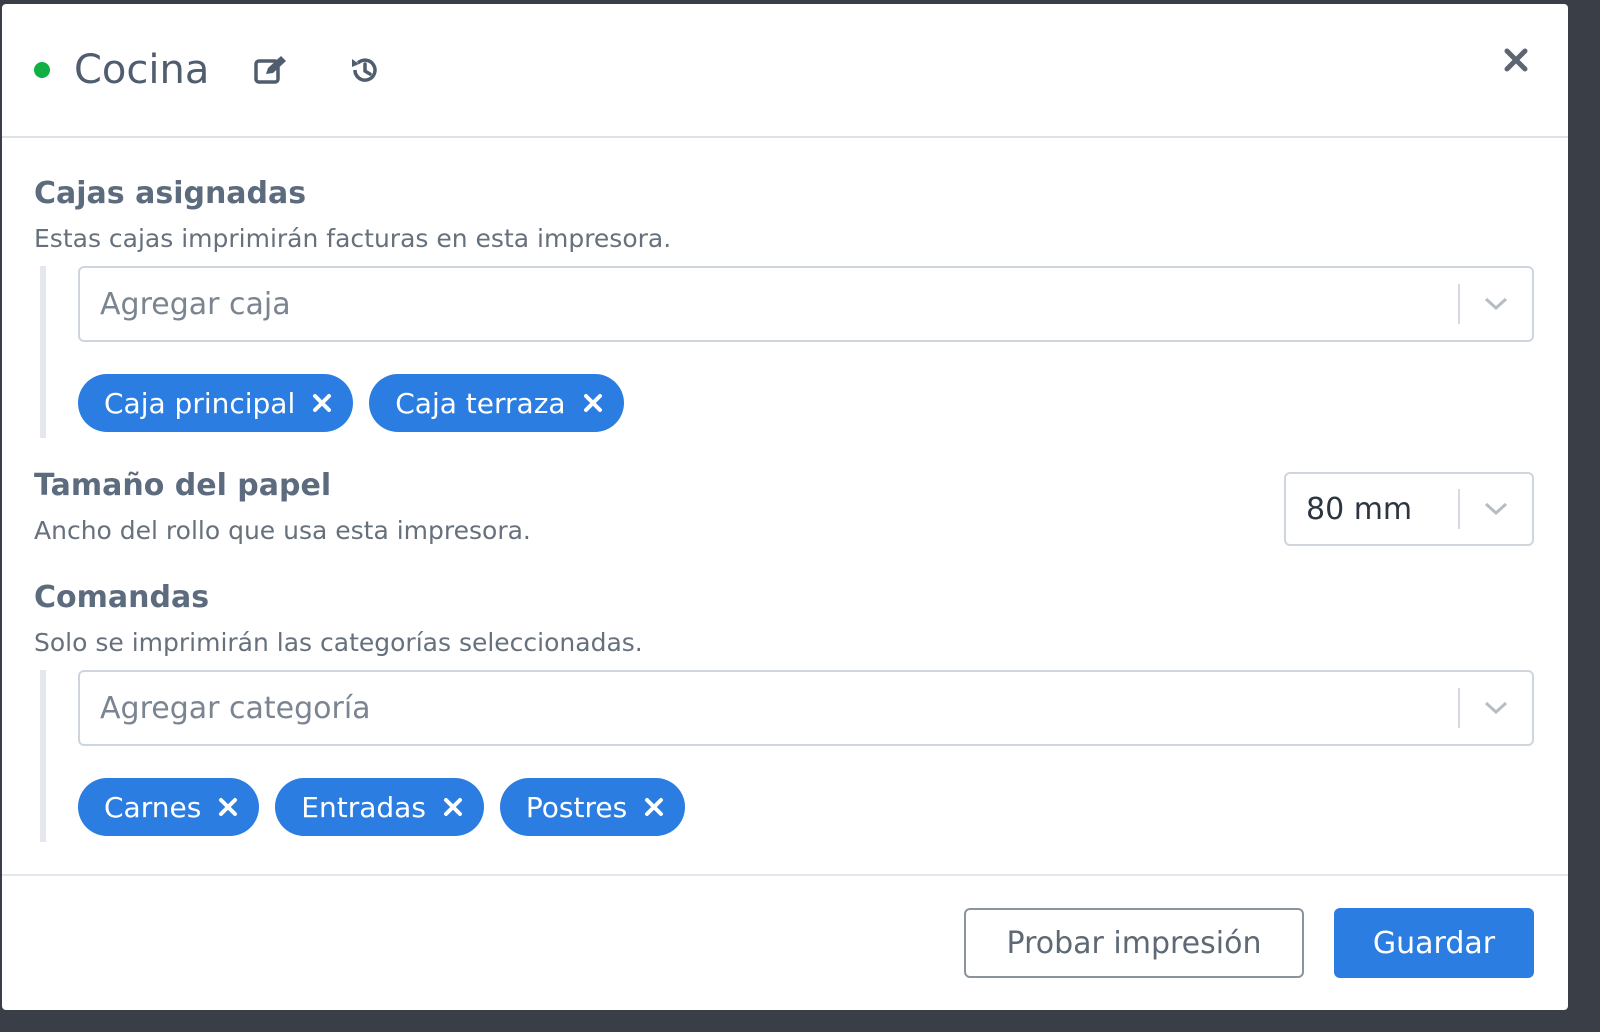 This screenshot has height=1032, width=1600. I want to click on papel-description: Ancho del rollo que usa esta impresora., so click(282, 530).